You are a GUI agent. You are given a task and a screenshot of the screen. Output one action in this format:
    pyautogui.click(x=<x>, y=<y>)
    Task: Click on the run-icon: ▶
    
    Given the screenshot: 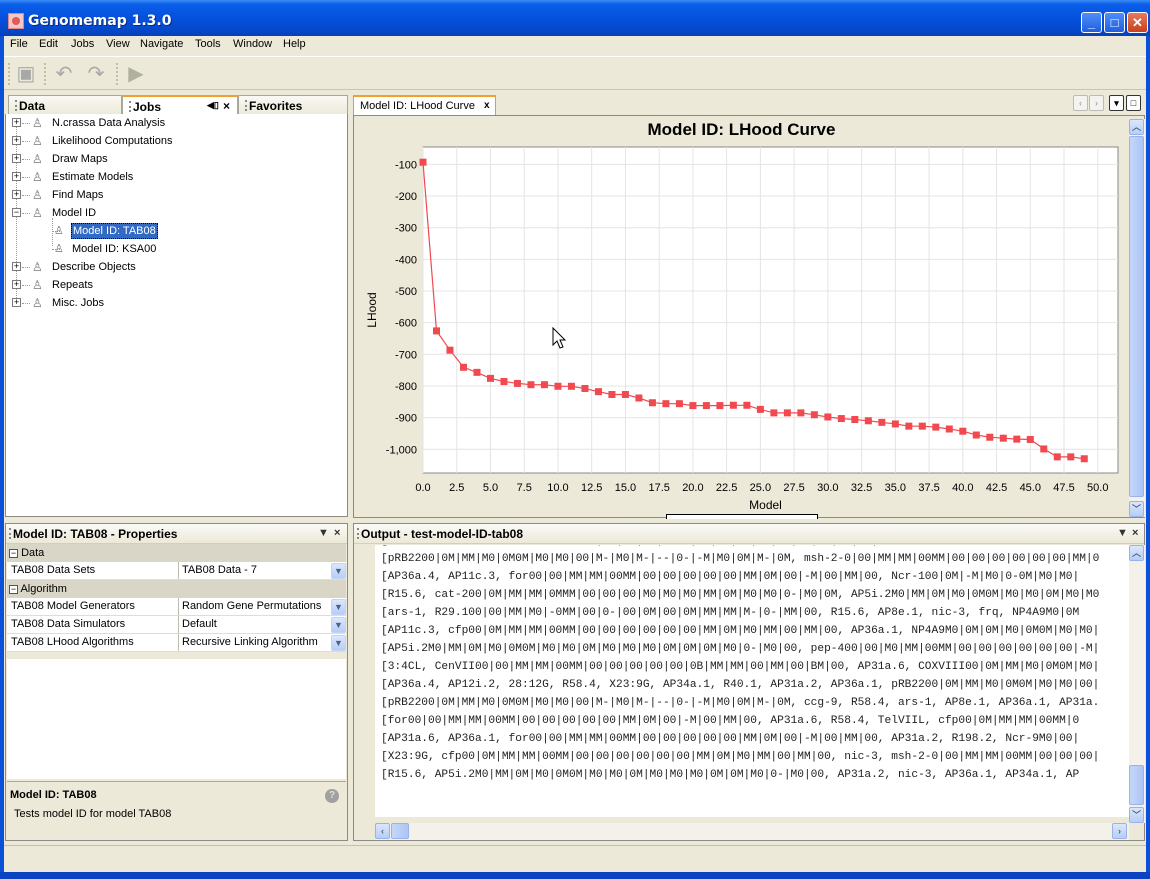 What is the action you would take?
    pyautogui.click(x=136, y=74)
    